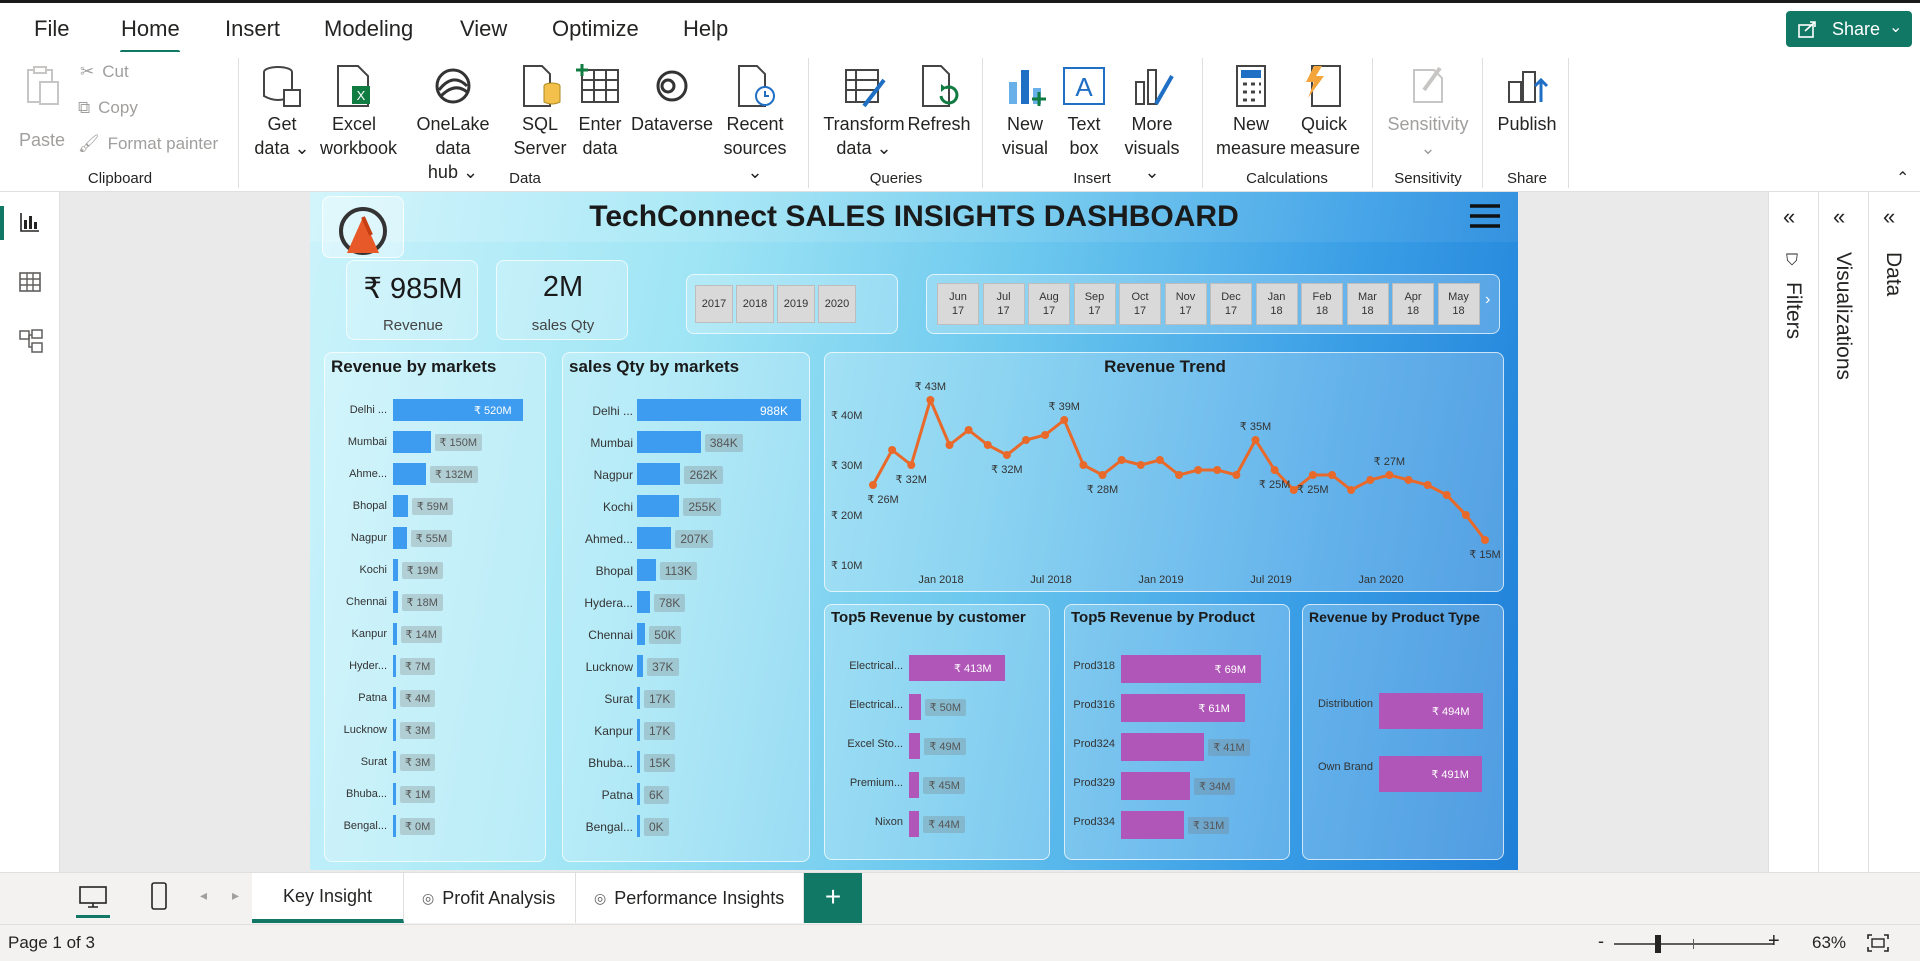  Describe the element at coordinates (833, 898) in the screenshot. I see `add-page-button: +` at that location.